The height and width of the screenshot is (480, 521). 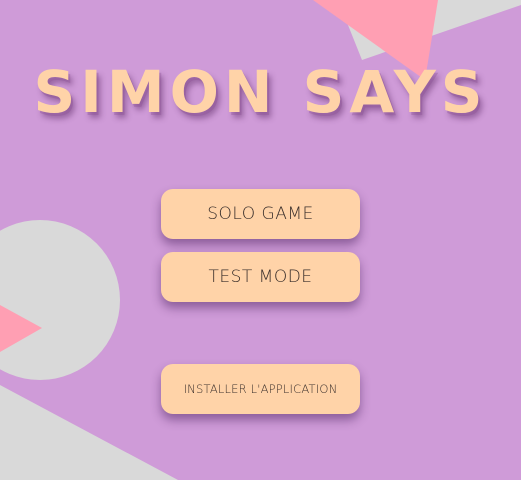 What do you see at coordinates (260, 214) in the screenshot?
I see `solo-game-button: SOLO GAME` at bounding box center [260, 214].